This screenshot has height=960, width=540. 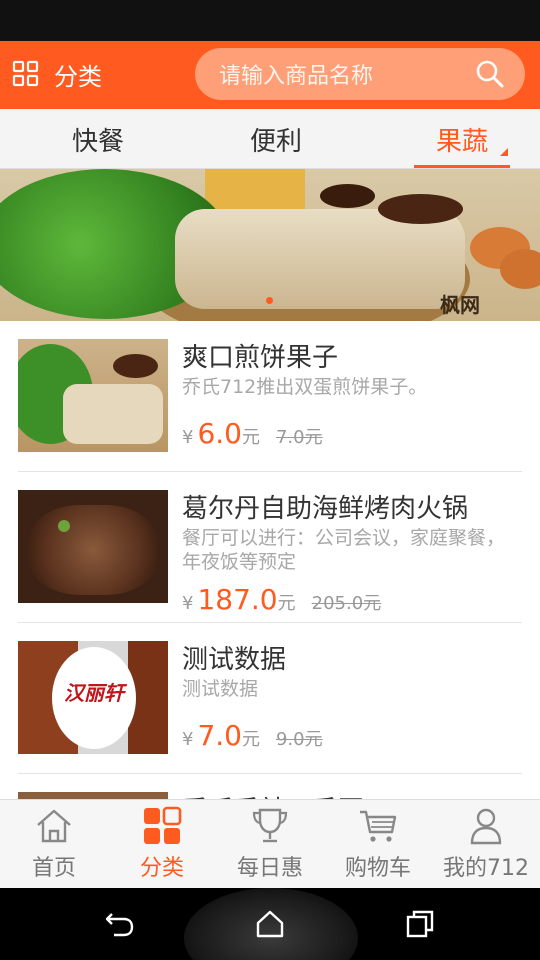 I want to click on category-button: 分类, so click(x=57, y=74).